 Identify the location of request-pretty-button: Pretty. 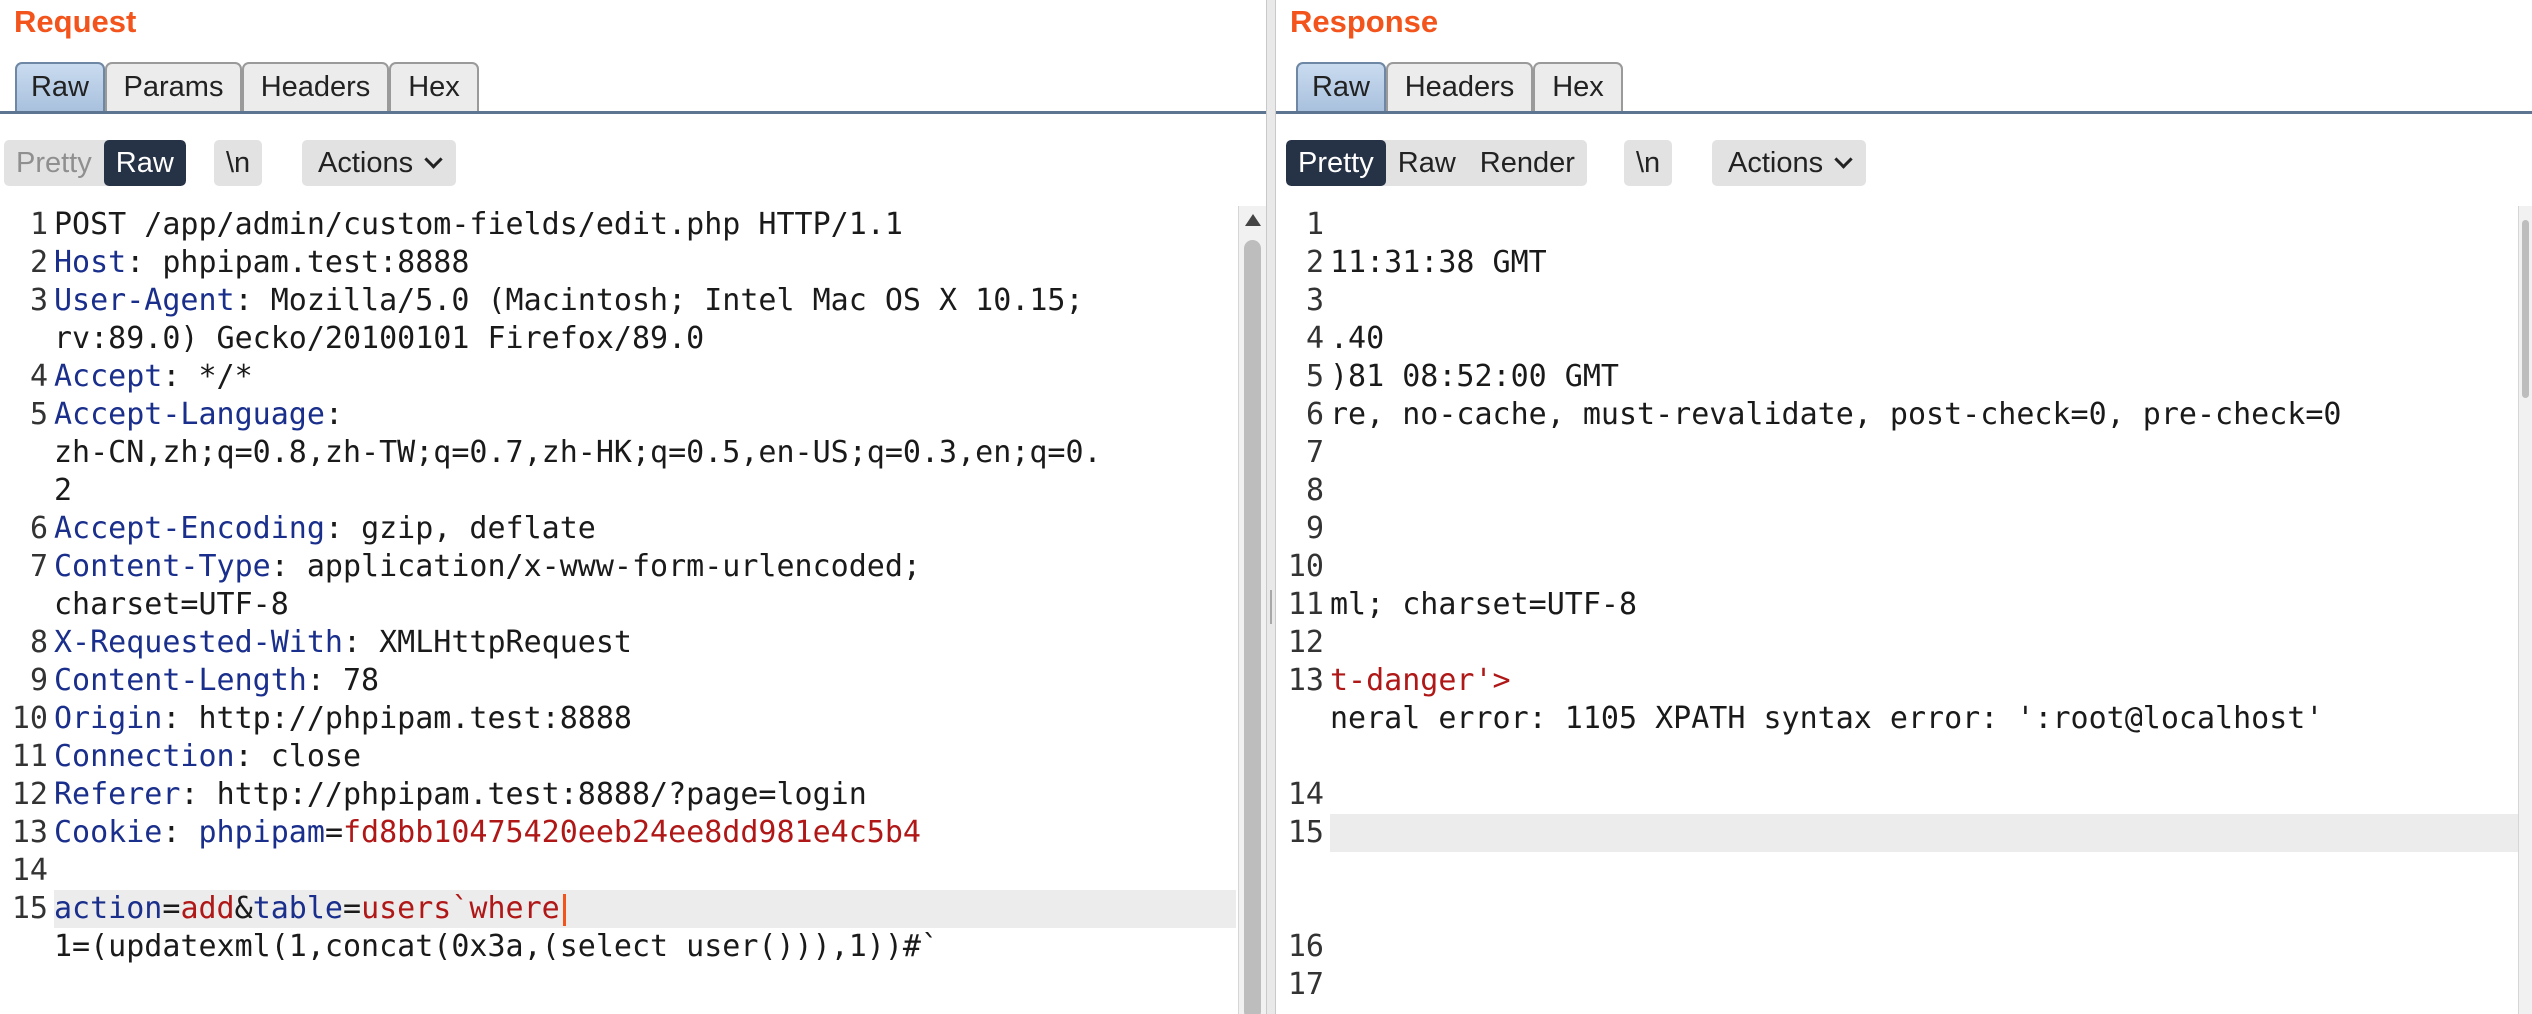
(54, 163).